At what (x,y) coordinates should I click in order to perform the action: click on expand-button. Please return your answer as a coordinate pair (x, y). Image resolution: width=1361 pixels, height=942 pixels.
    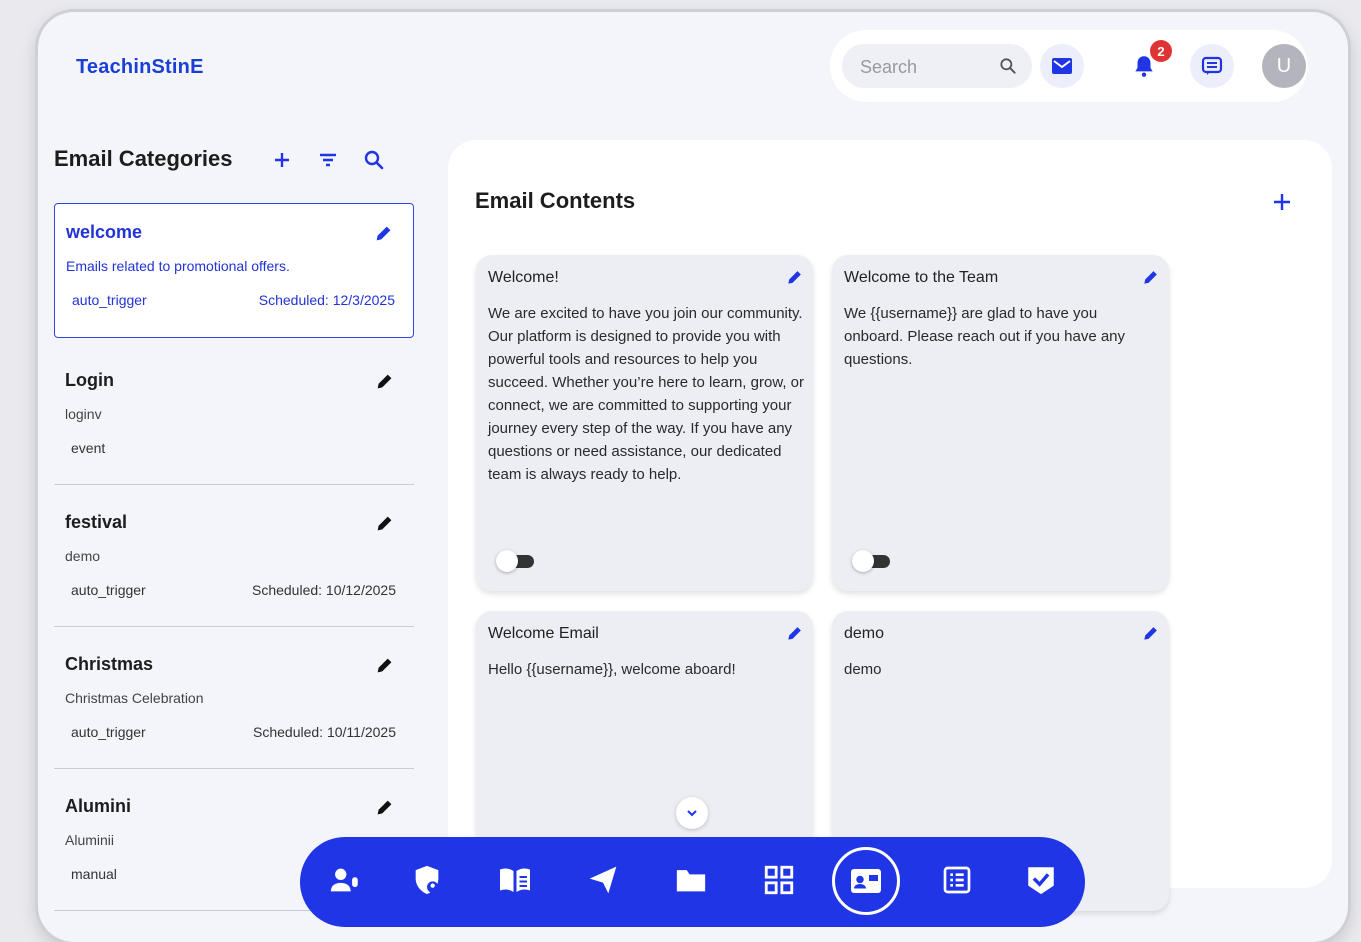
    Looking at the image, I should click on (692, 813).